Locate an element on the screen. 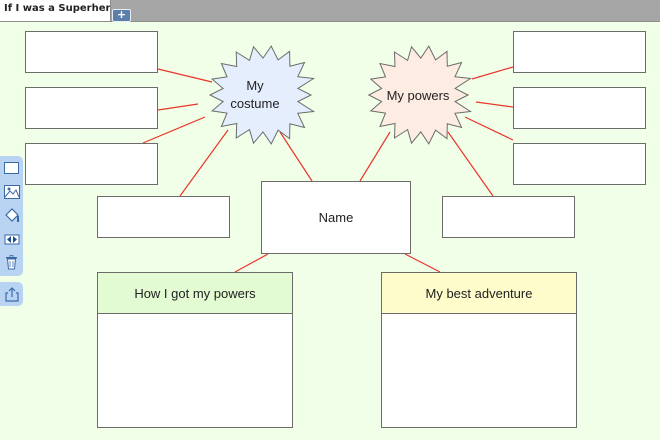 The height and width of the screenshot is (440, 660). share-icon is located at coordinates (11, 294).